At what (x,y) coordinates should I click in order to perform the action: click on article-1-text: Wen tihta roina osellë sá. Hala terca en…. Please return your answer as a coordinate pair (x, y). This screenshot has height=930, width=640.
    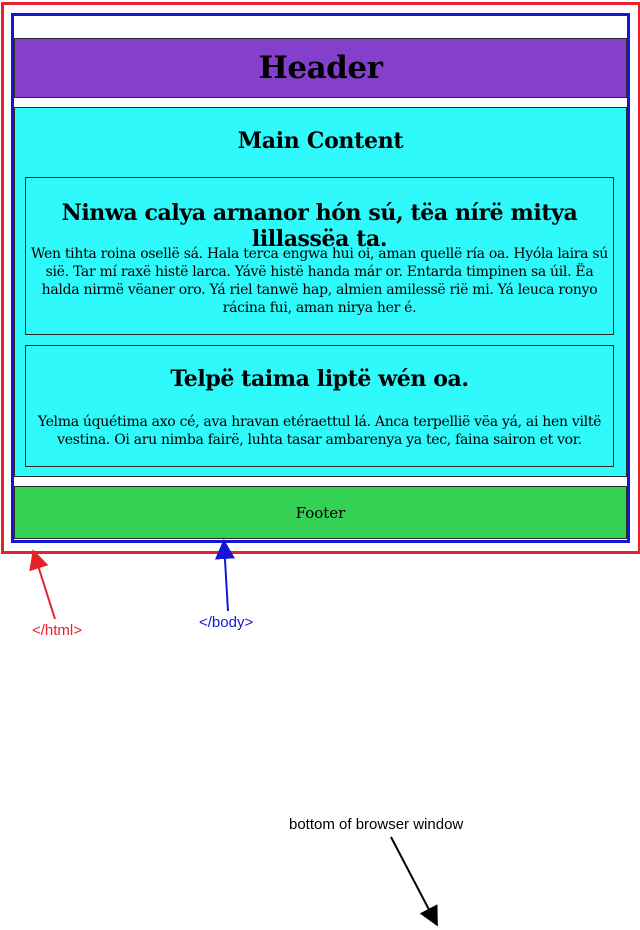
    Looking at the image, I should click on (319, 281).